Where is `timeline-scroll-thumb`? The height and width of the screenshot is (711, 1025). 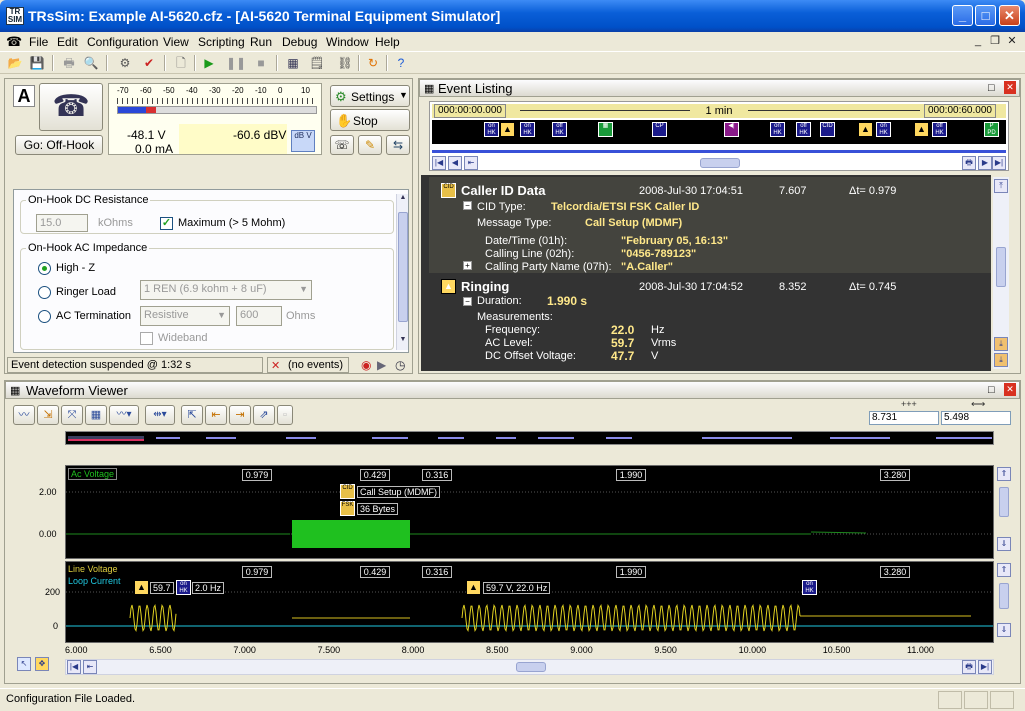
timeline-scroll-thumb is located at coordinates (720, 163).